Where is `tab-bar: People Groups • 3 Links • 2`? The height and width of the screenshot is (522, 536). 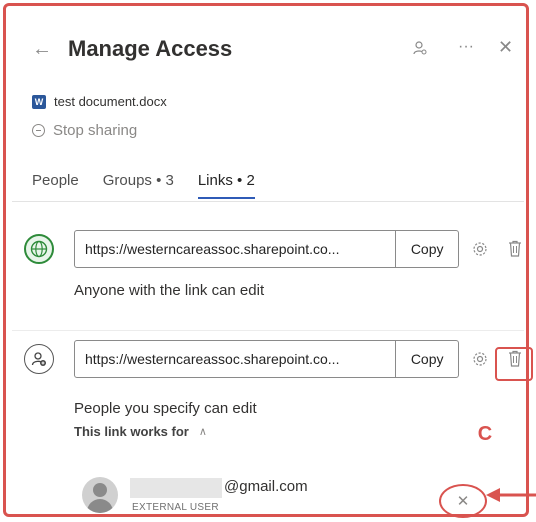
tab-bar: People Groups • 3 Links • 2 is located at coordinates (143, 185).